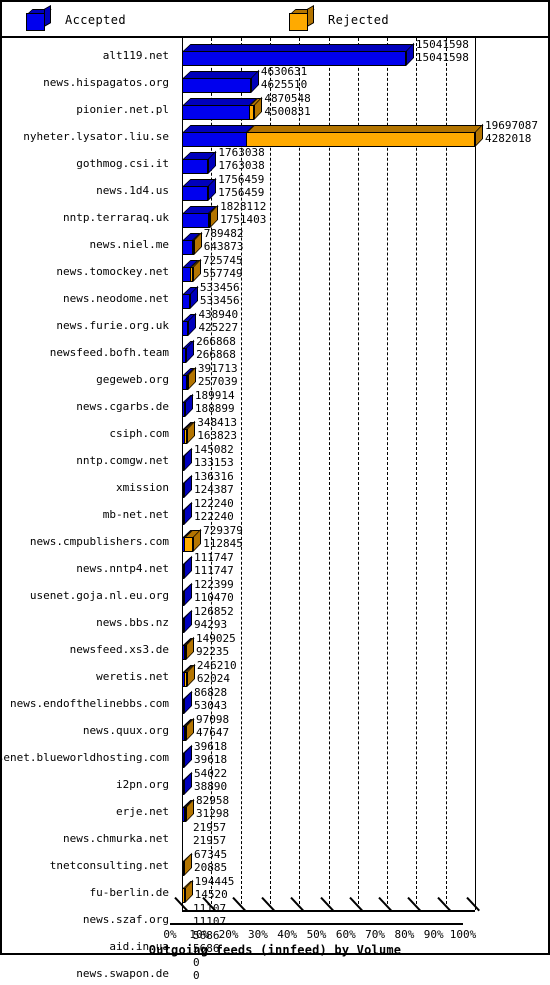  What do you see at coordinates (328, 911) in the screenshot?
I see `x-axis-back-line` at bounding box center [328, 911].